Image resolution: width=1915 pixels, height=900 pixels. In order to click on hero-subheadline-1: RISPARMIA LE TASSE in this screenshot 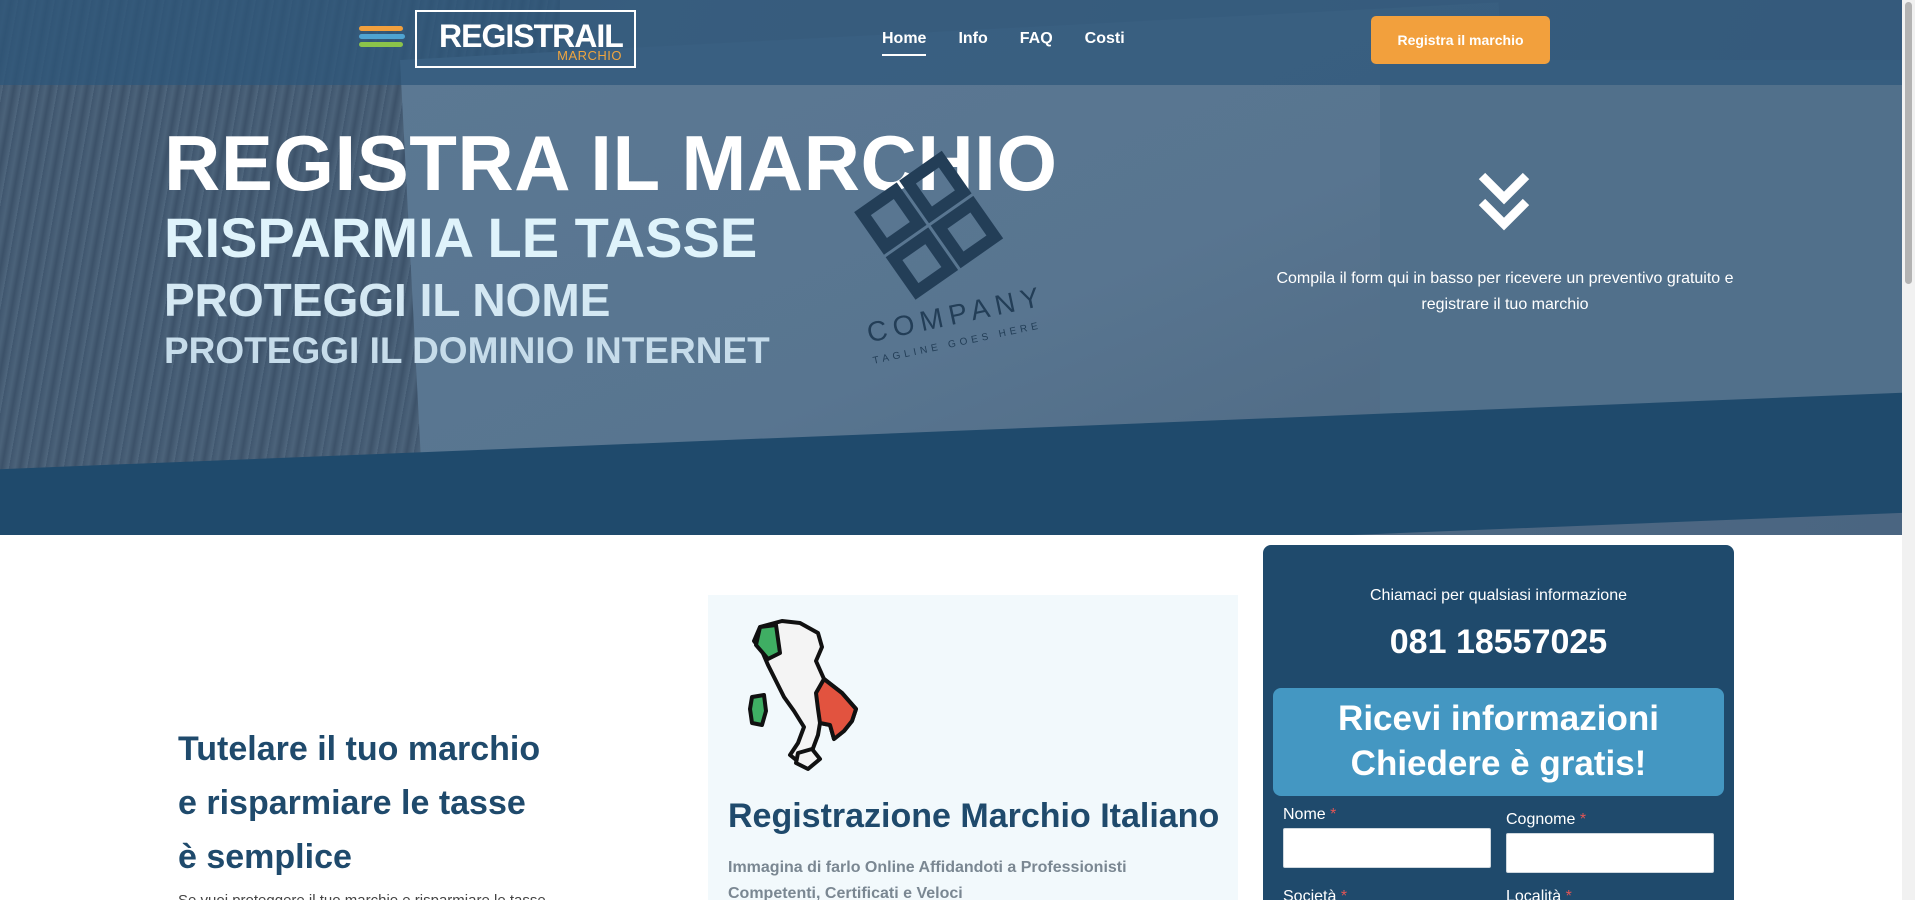, I will do `click(461, 237)`.